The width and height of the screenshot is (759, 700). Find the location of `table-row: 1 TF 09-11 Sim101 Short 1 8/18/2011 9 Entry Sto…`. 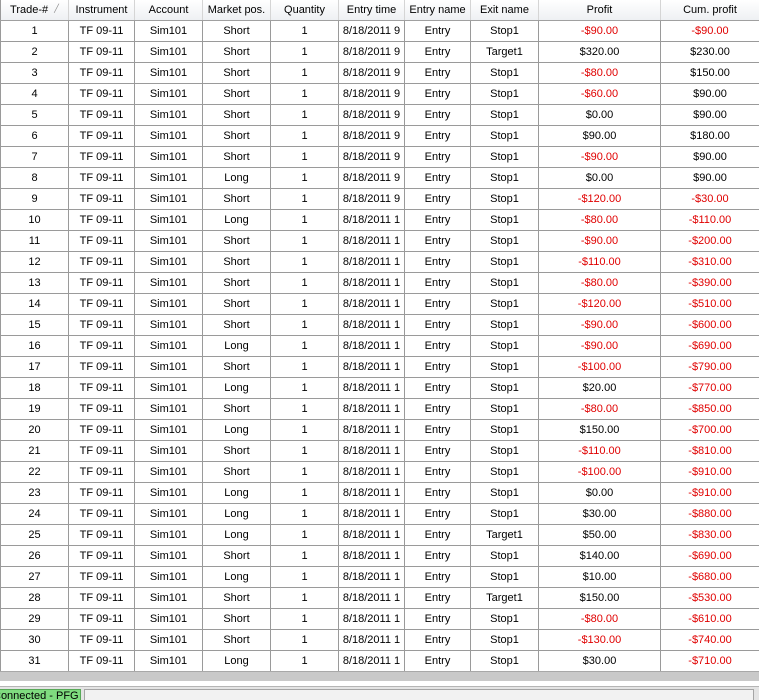

table-row: 1 TF 09-11 Sim101 Short 1 8/18/2011 9 Entry Sto… is located at coordinates (379, 31).